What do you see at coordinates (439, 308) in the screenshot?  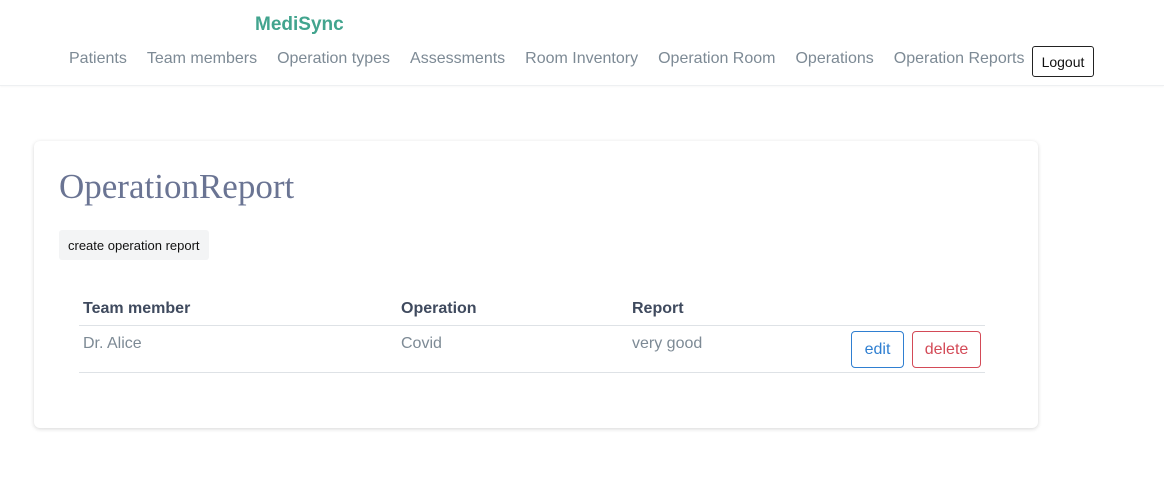 I see `header-operation: Operation` at bounding box center [439, 308].